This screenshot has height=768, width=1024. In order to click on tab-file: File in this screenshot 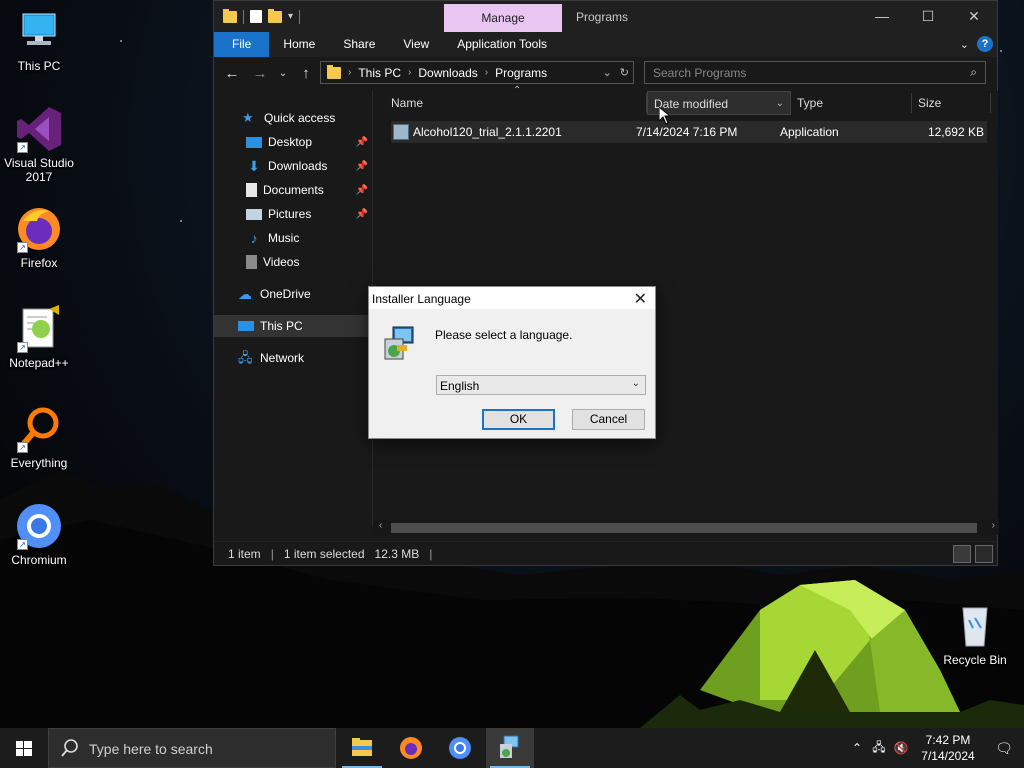, I will do `click(242, 44)`.